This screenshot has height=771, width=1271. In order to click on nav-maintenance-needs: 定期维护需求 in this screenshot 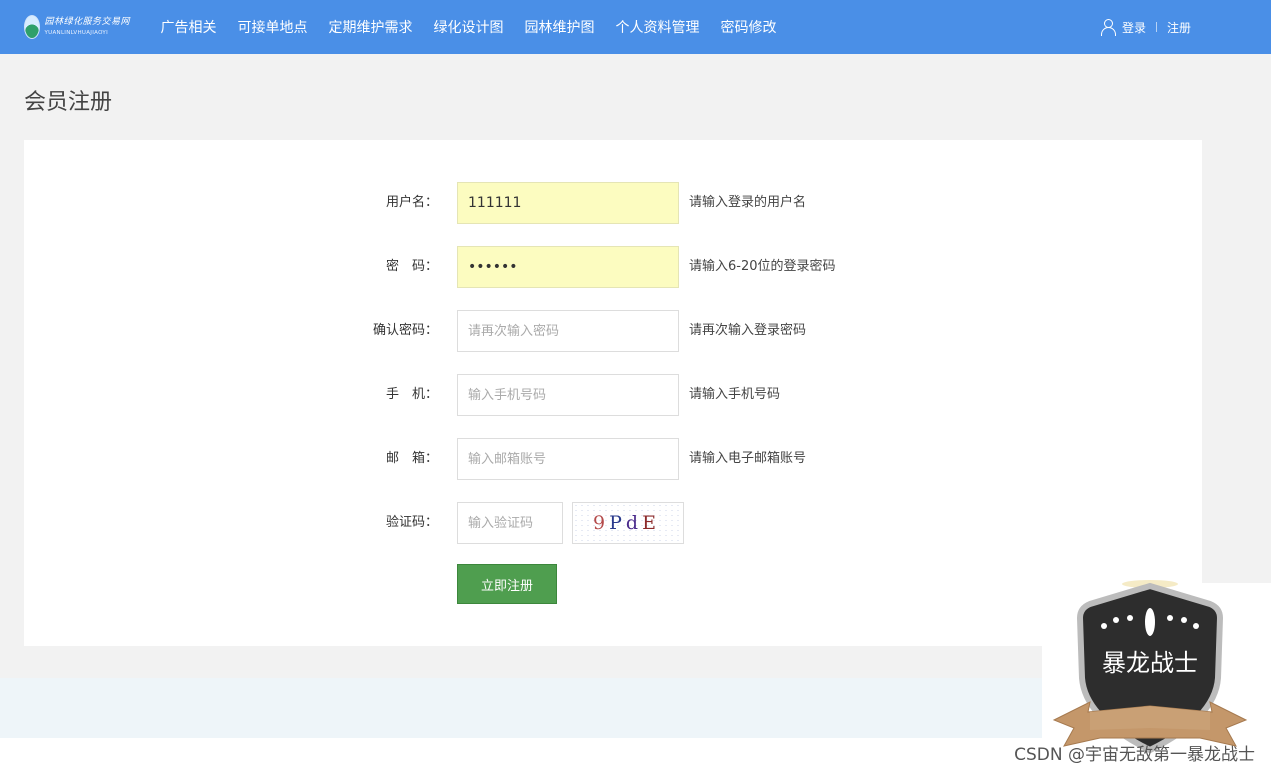, I will do `click(370, 27)`.